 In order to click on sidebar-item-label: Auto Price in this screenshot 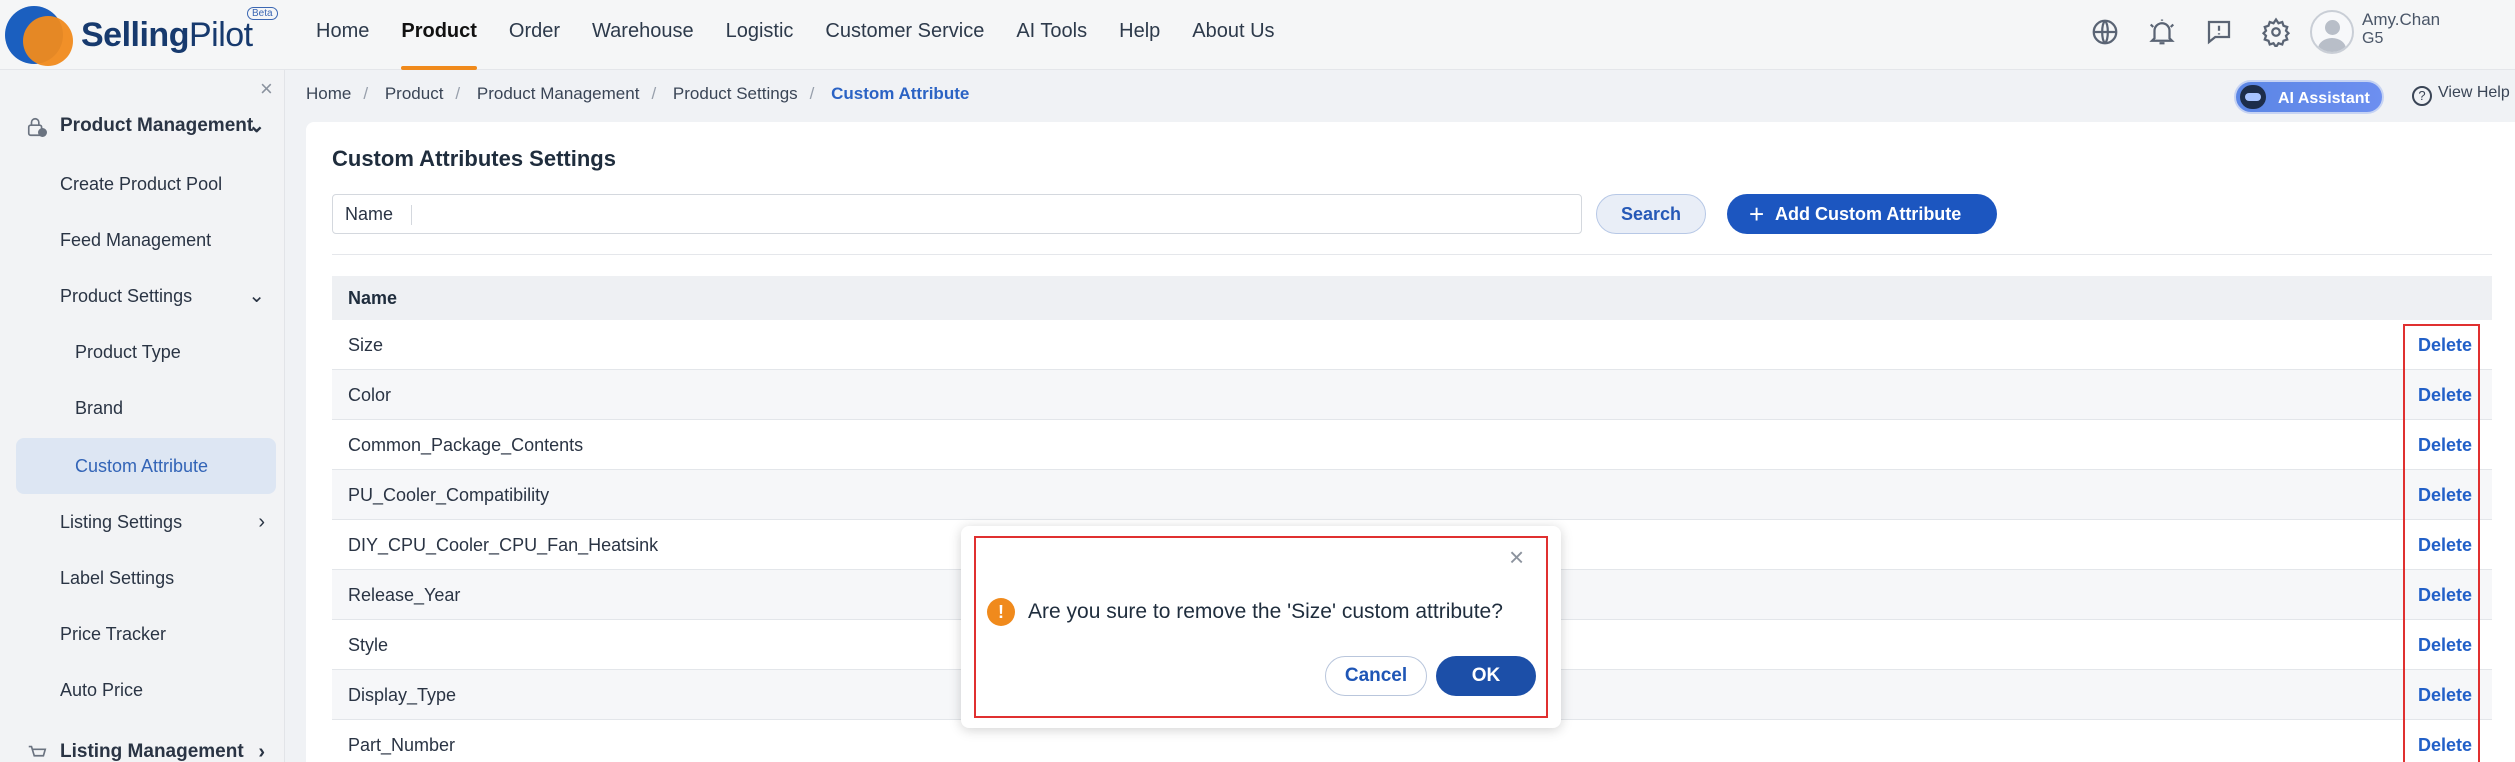, I will do `click(102, 690)`.